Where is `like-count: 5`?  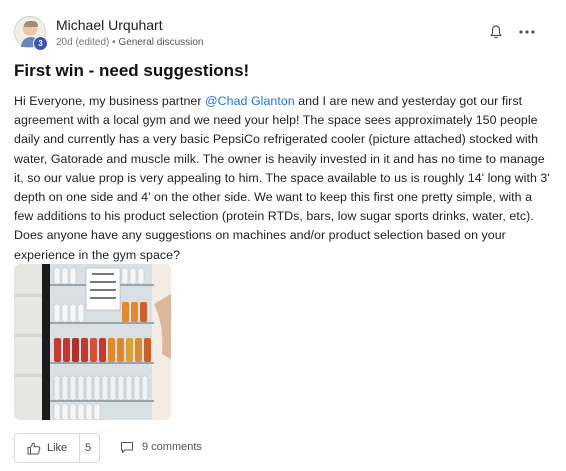
like-count: 5 is located at coordinates (88, 448).